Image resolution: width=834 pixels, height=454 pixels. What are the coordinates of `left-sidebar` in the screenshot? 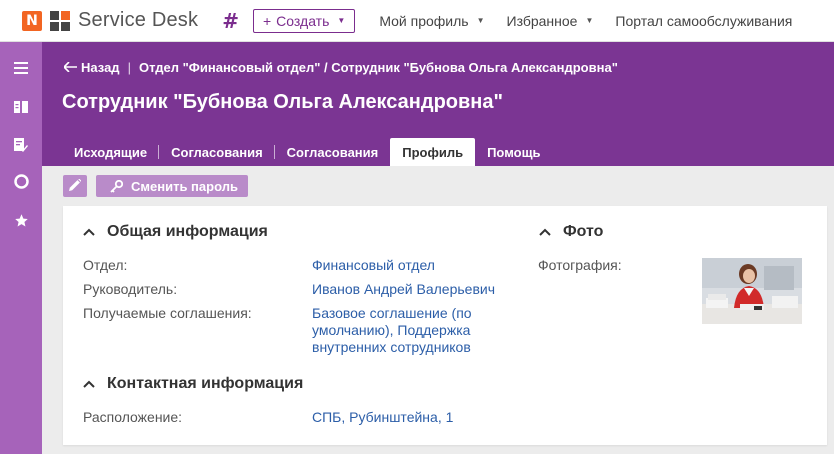 It's located at (21, 248).